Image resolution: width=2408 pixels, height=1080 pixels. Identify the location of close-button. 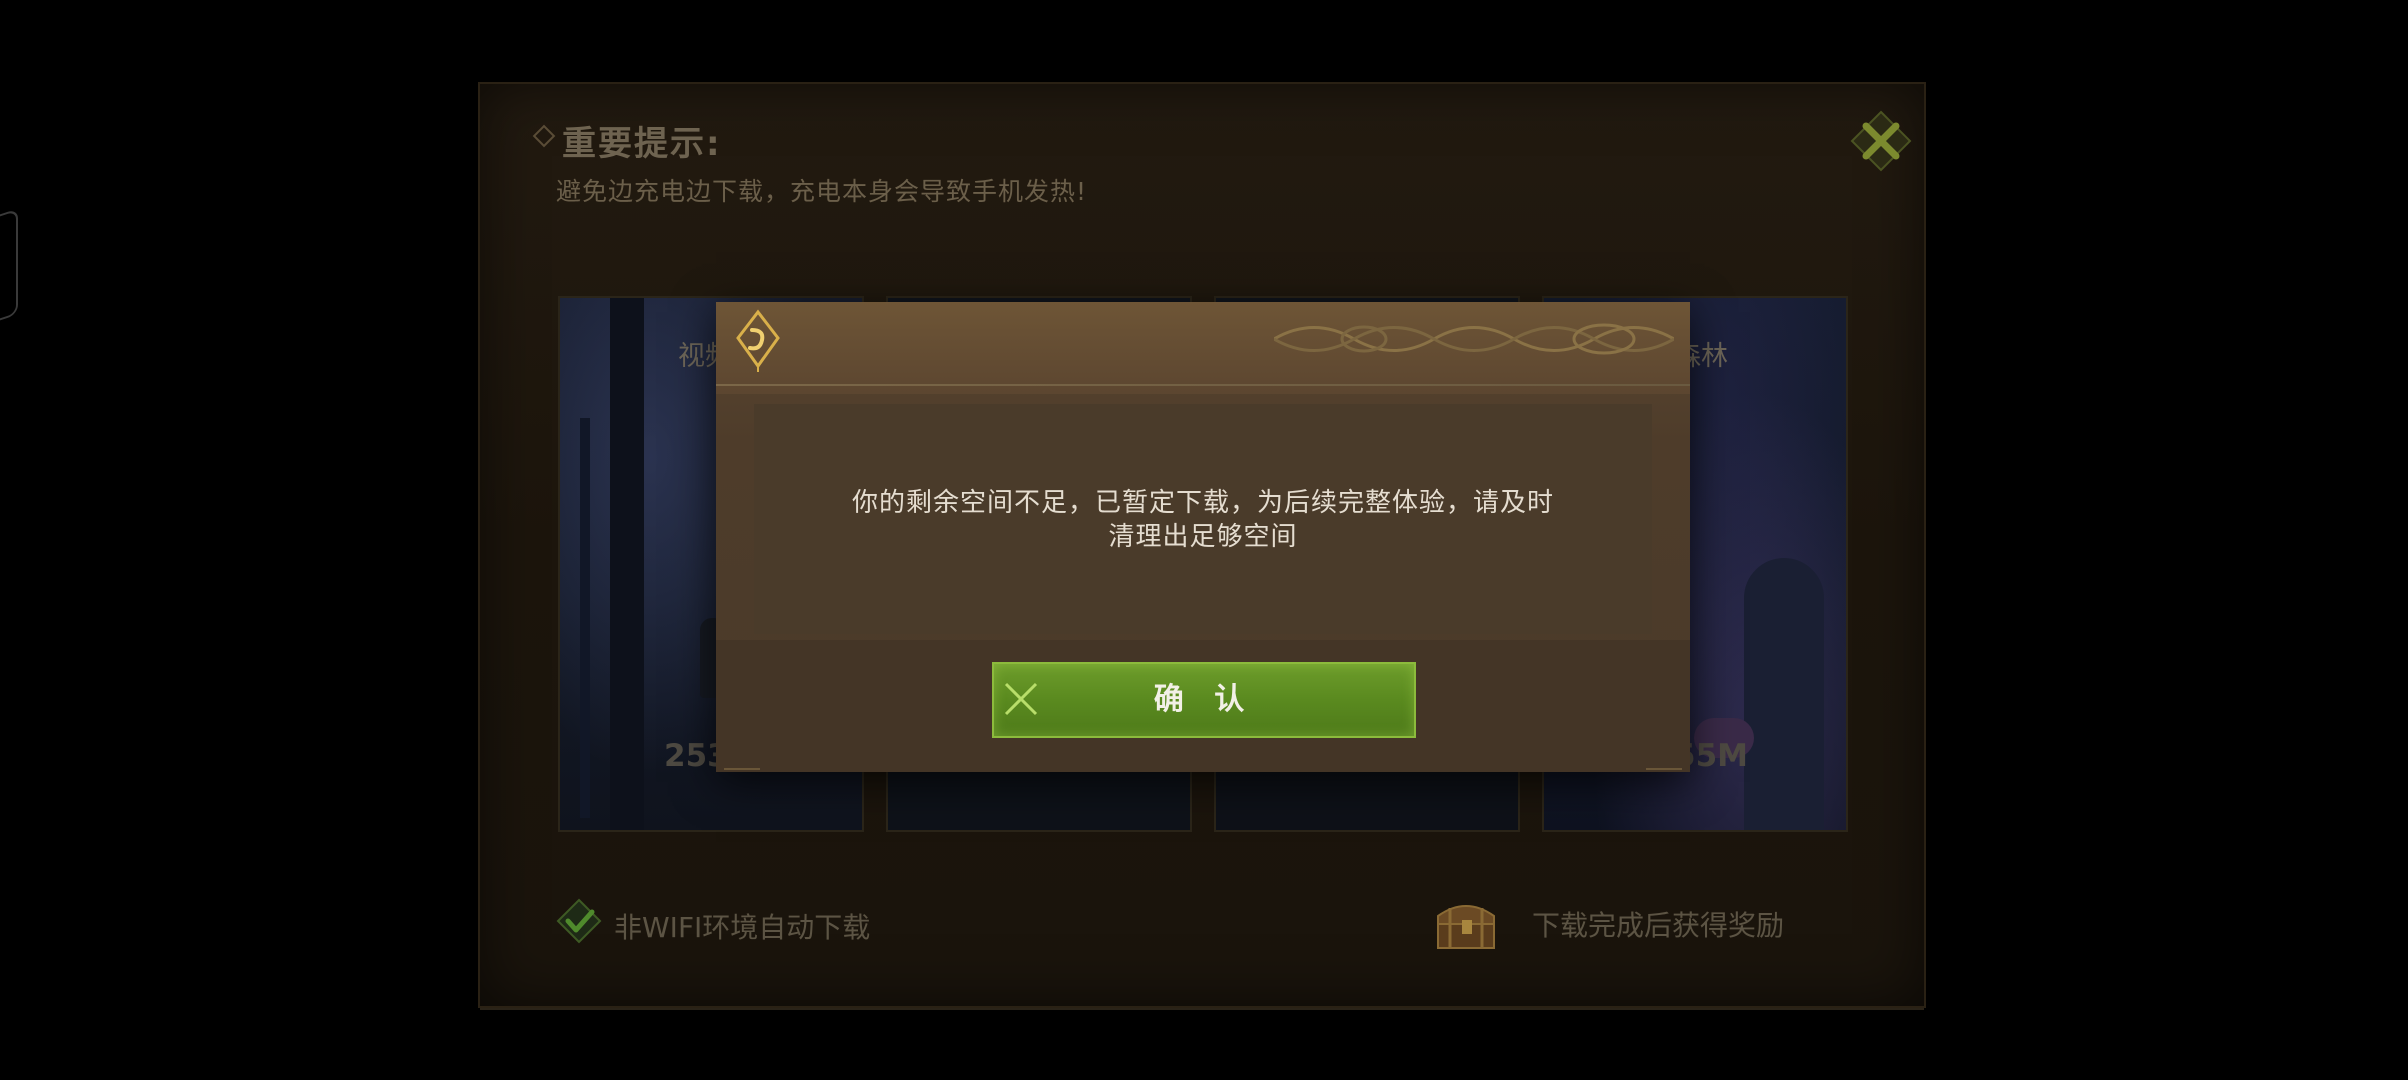
(1881, 141).